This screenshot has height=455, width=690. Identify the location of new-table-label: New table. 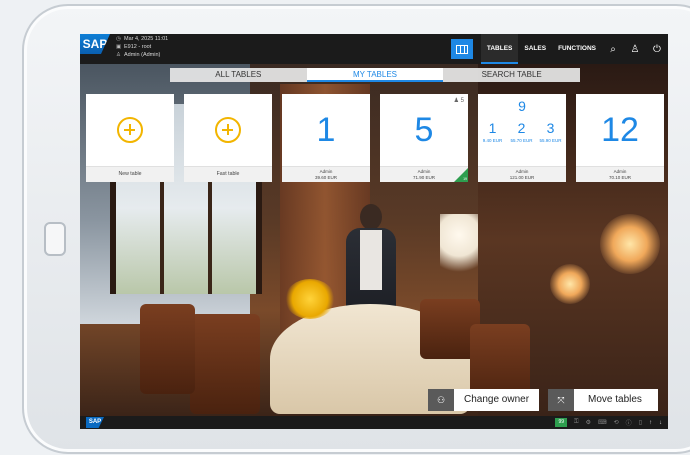
(130, 174).